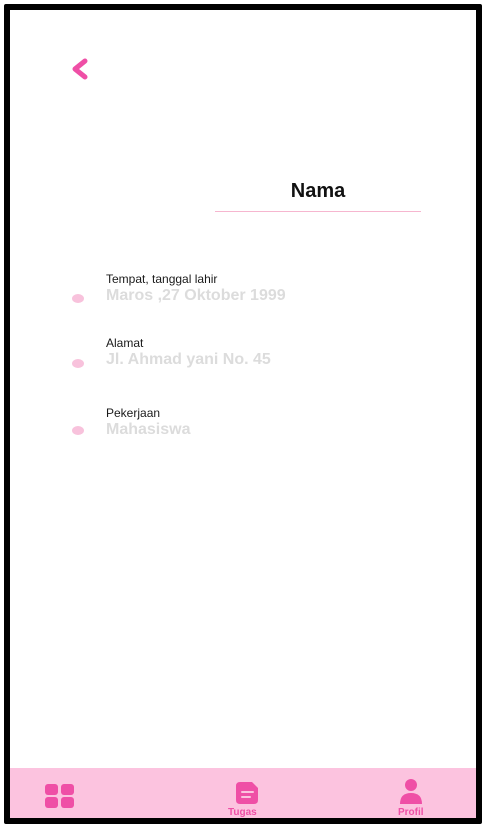 The height and width of the screenshot is (828, 486). What do you see at coordinates (196, 295) in the screenshot?
I see `birth-value: Maros ,27 Oktober 1999` at bounding box center [196, 295].